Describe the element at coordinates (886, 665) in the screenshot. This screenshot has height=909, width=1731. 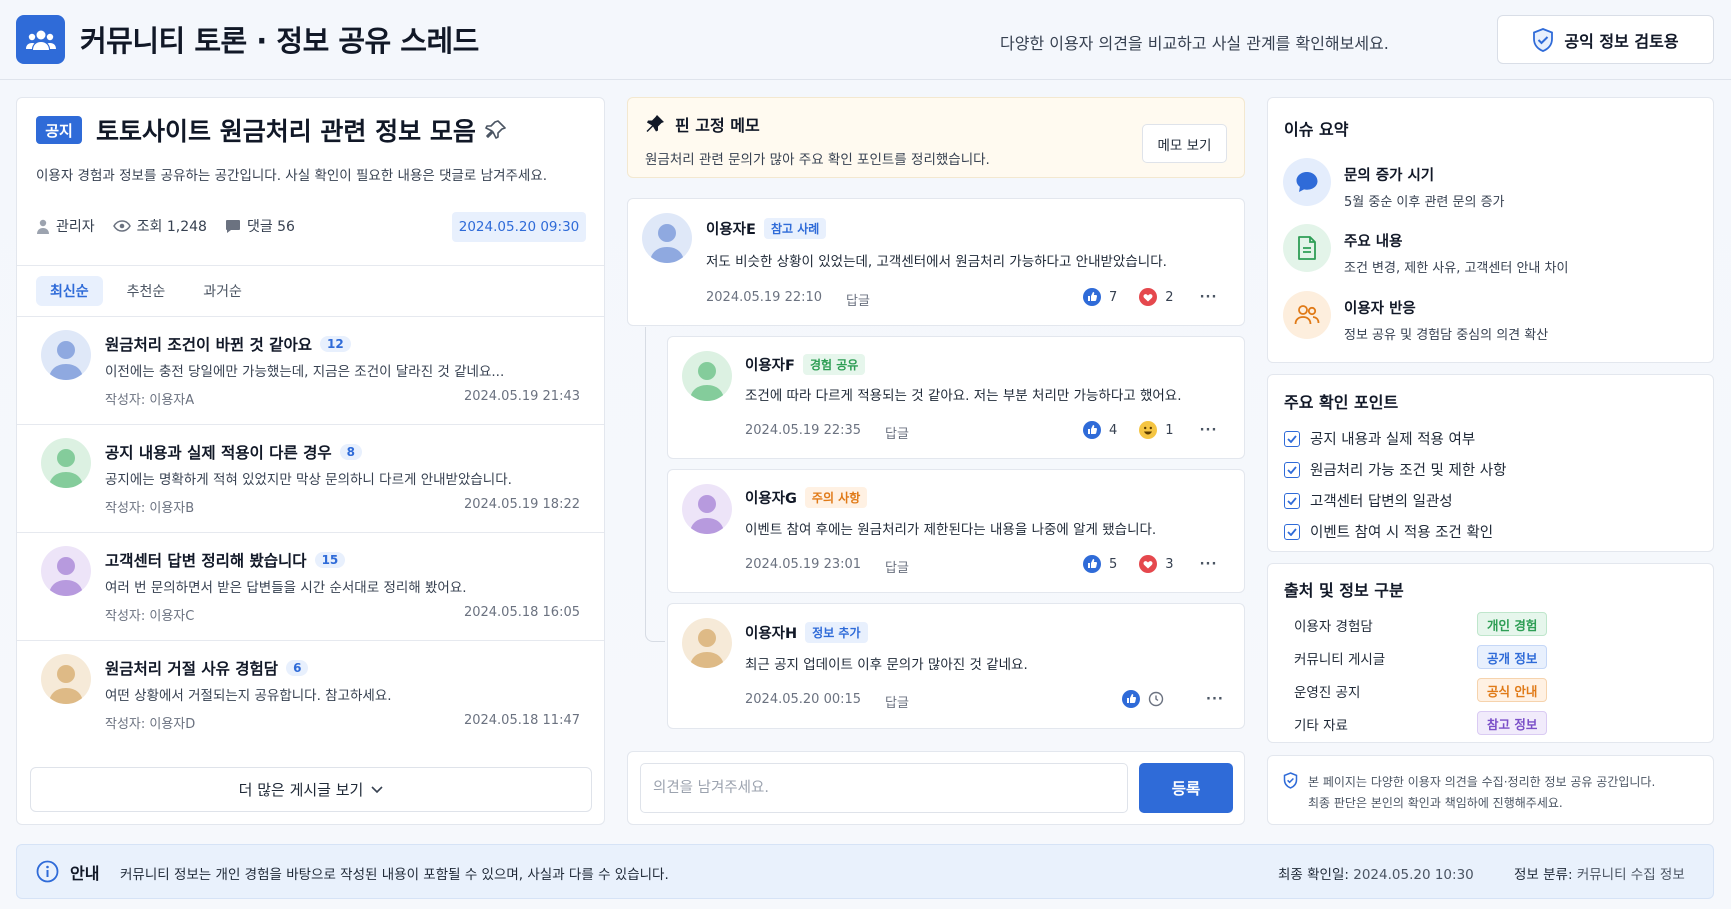
I see `comment-text: 최근 공지 업데이트 이후 문의가 많아진 것 같네요.` at that location.